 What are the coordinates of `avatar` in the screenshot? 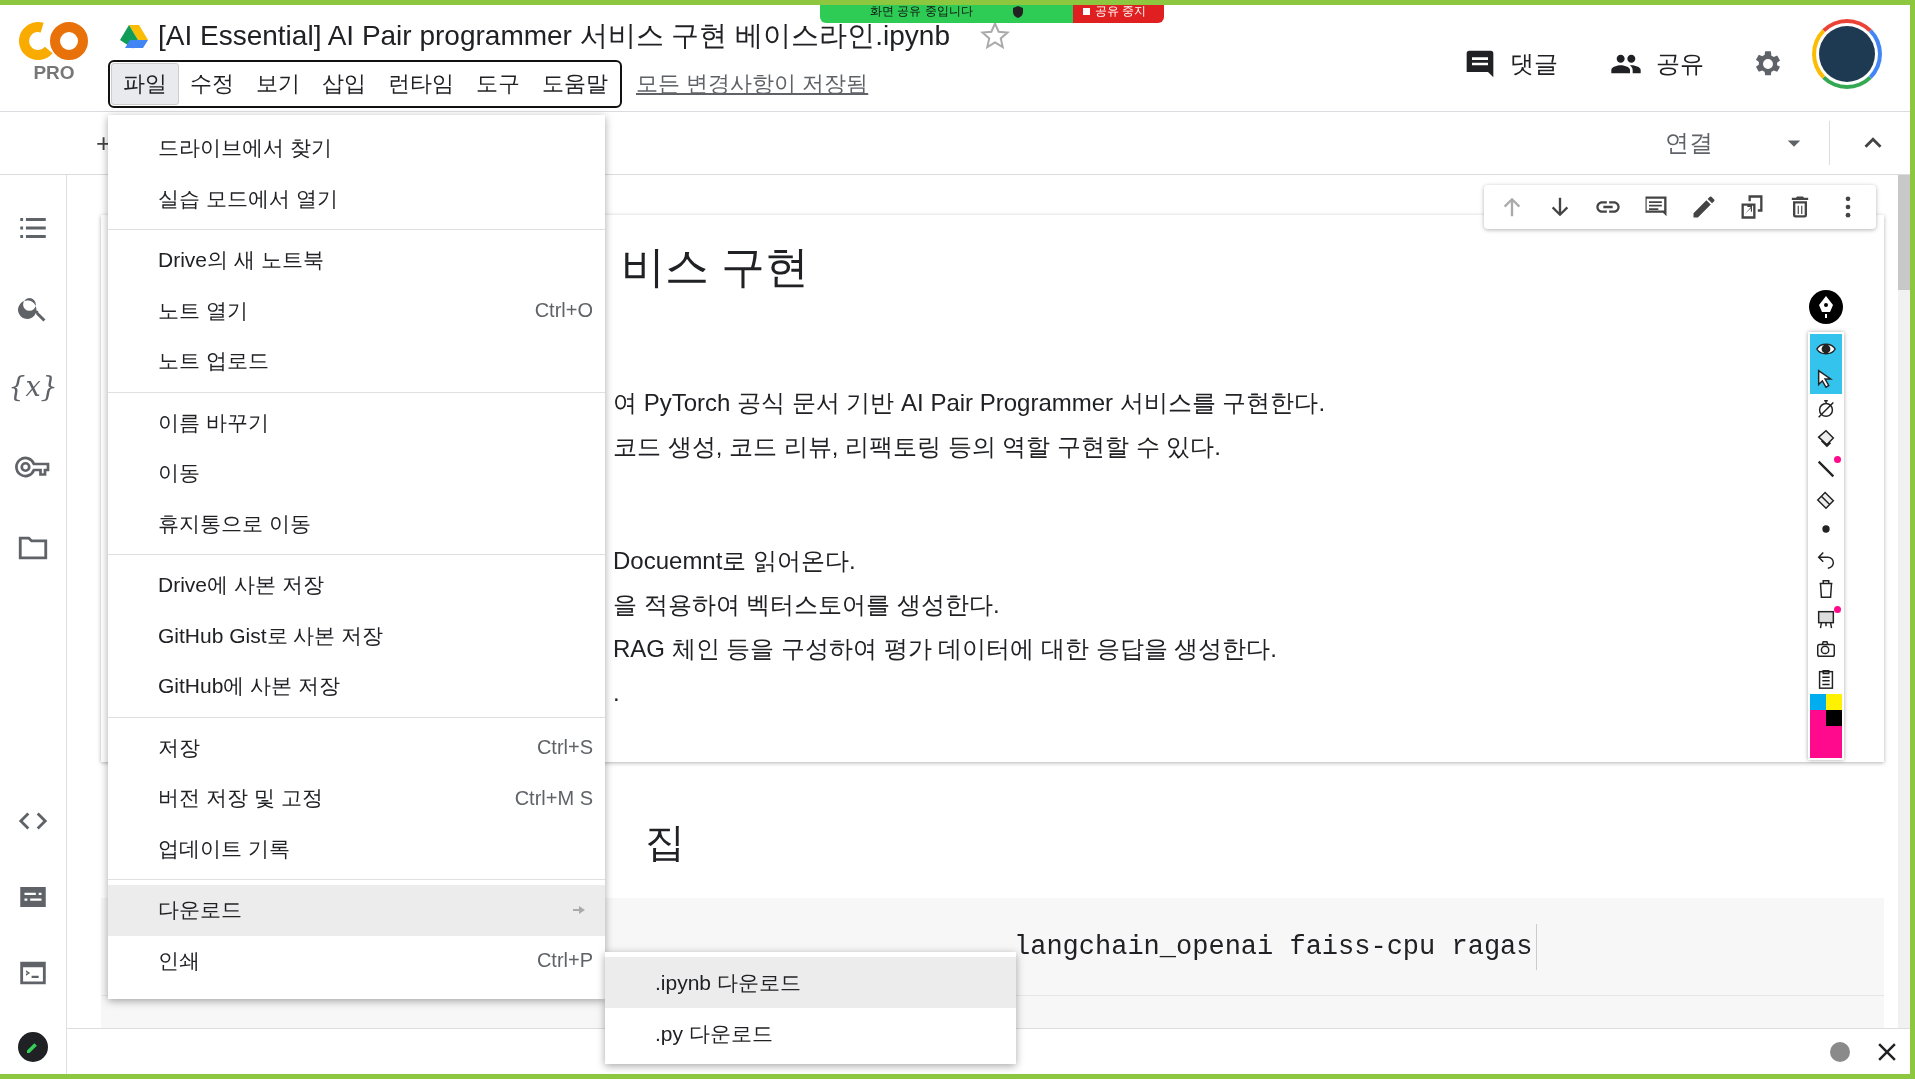 It's located at (1847, 54).